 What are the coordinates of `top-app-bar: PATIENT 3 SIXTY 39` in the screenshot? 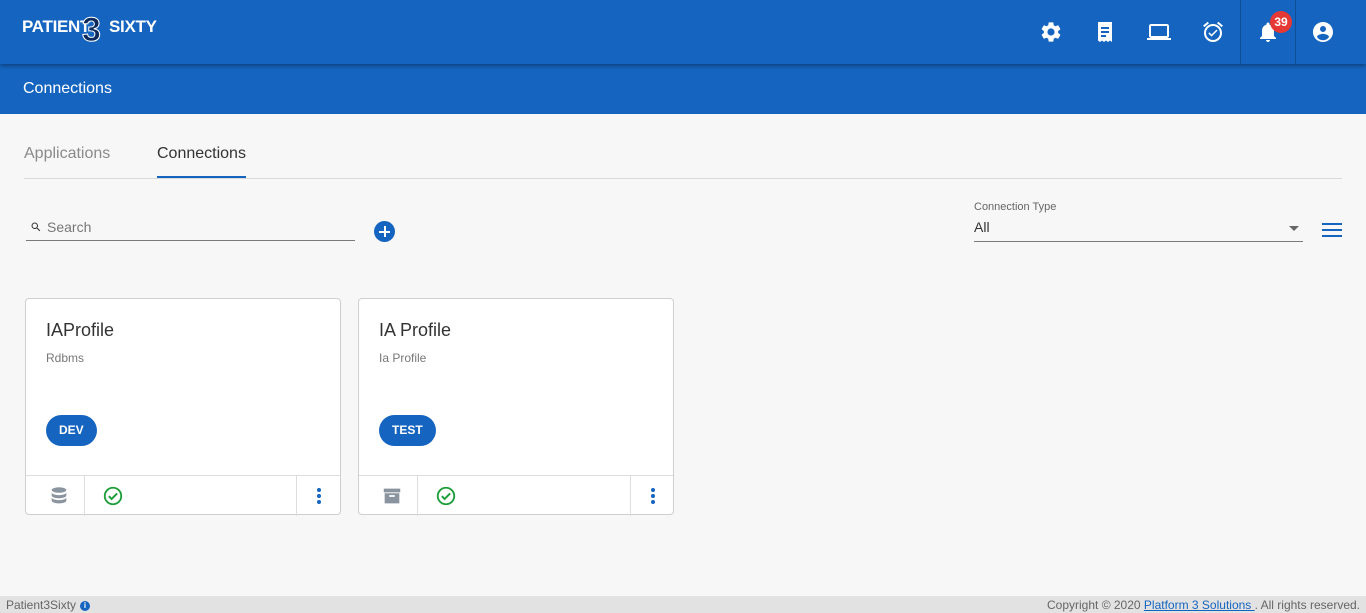 It's located at (683, 32).